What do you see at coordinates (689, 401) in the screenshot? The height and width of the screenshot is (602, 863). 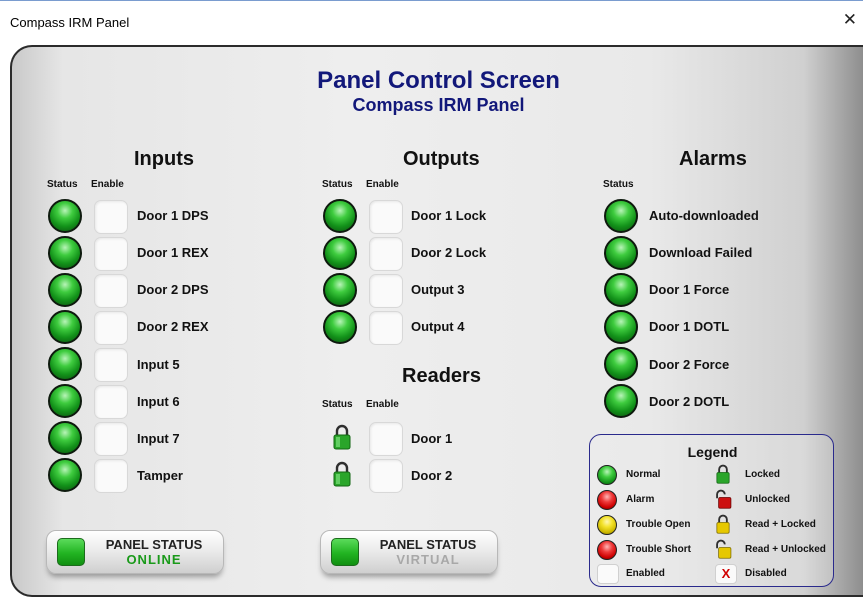 I see `alarm-label: Door 2 DOTL` at bounding box center [689, 401].